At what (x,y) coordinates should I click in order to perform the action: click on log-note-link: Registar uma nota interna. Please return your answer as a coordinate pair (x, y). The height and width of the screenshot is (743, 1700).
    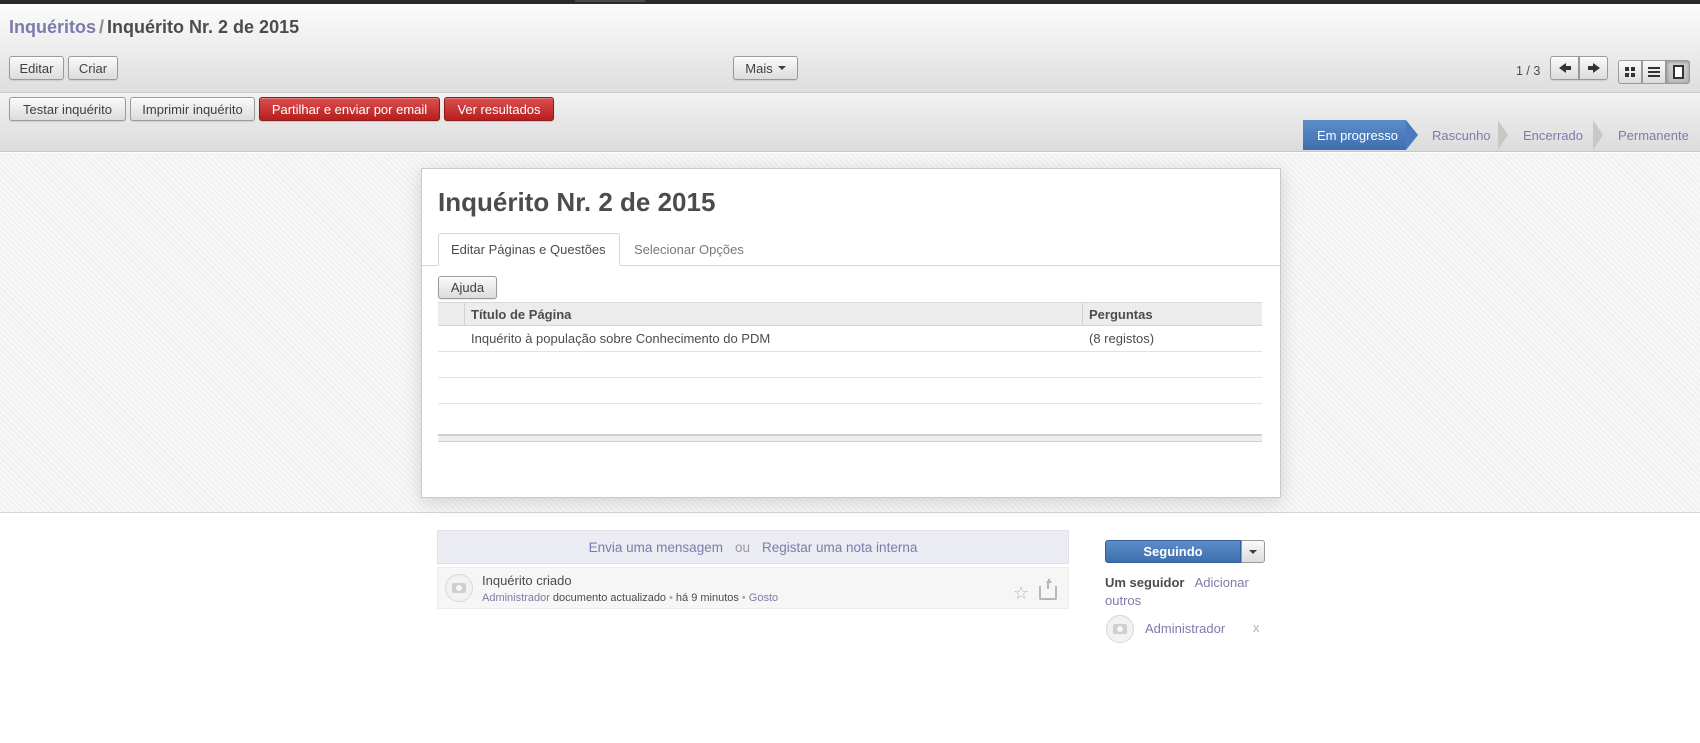
    Looking at the image, I should click on (839, 547).